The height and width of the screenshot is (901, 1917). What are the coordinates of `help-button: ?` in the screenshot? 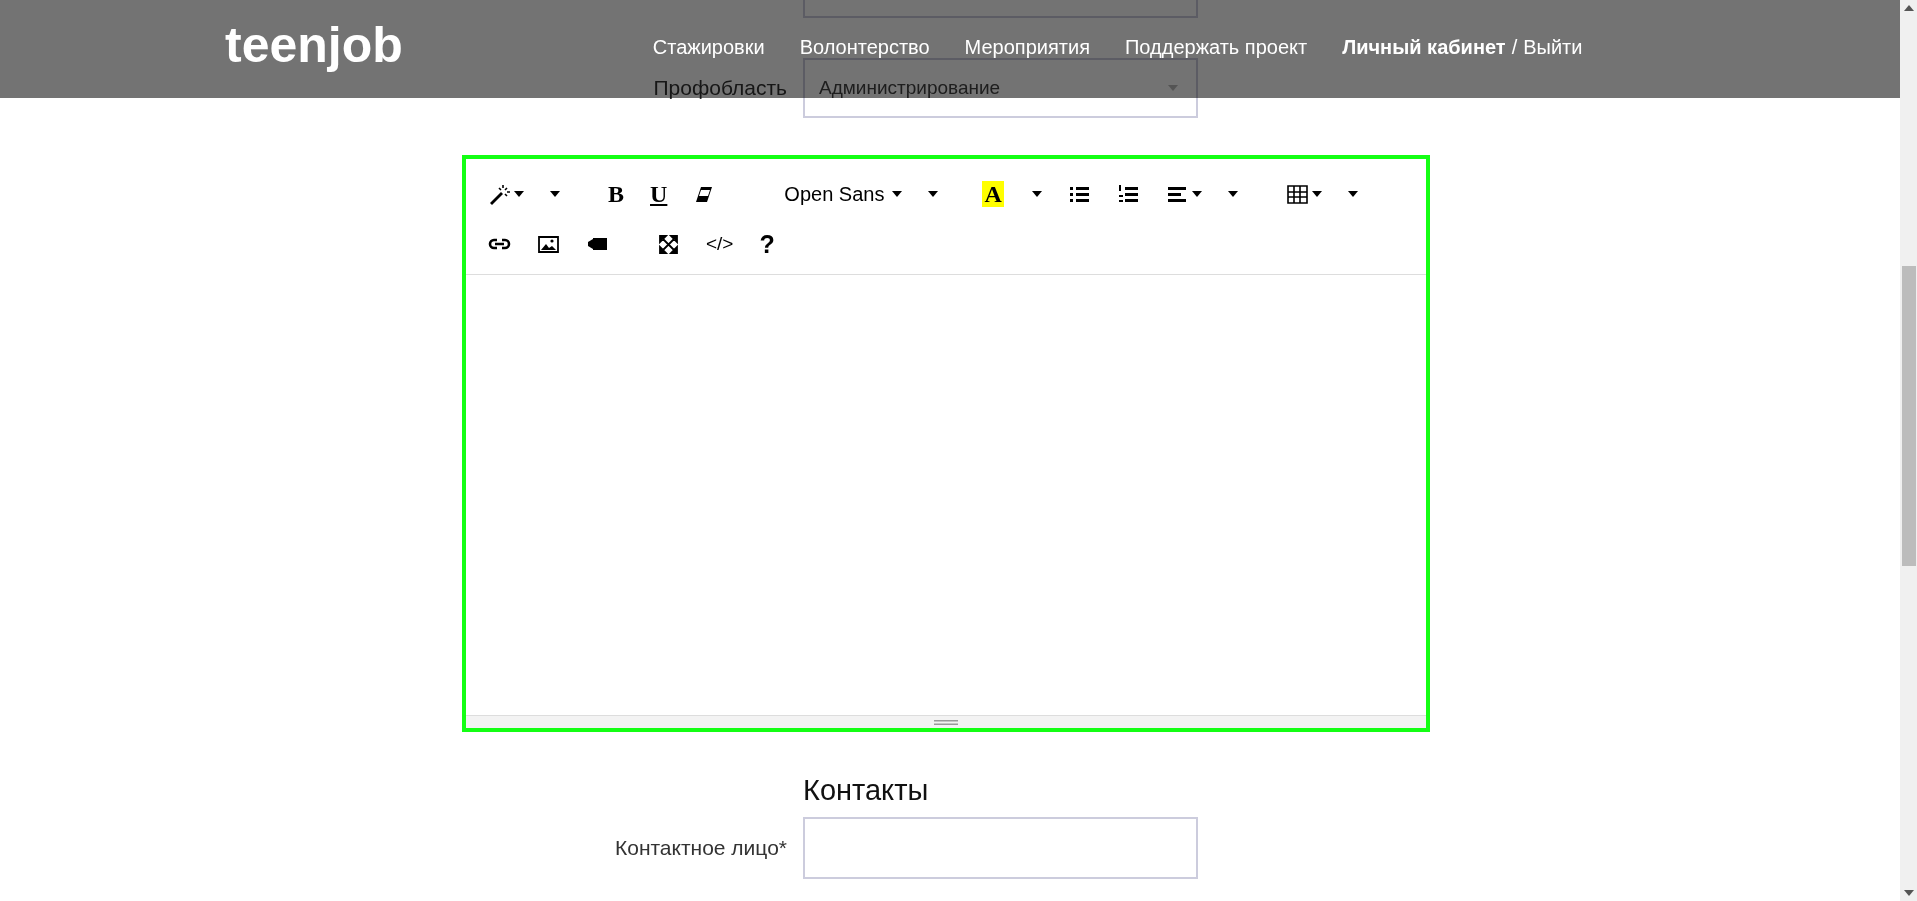 It's located at (767, 244).